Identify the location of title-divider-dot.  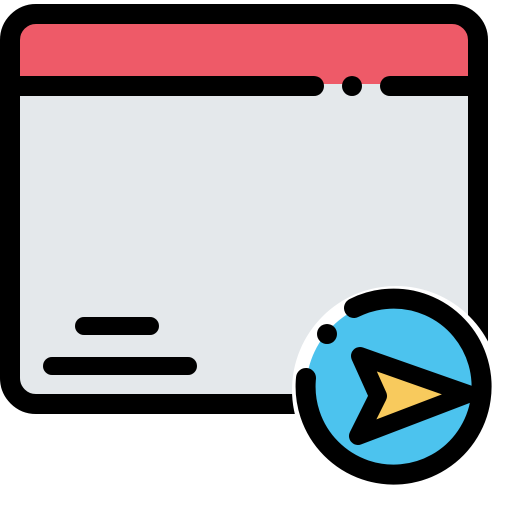
(352, 86).